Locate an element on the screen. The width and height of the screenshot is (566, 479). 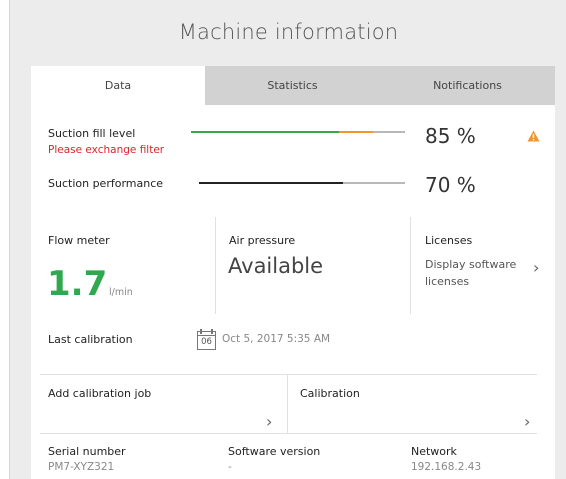
network-label: Network is located at coordinates (434, 451).